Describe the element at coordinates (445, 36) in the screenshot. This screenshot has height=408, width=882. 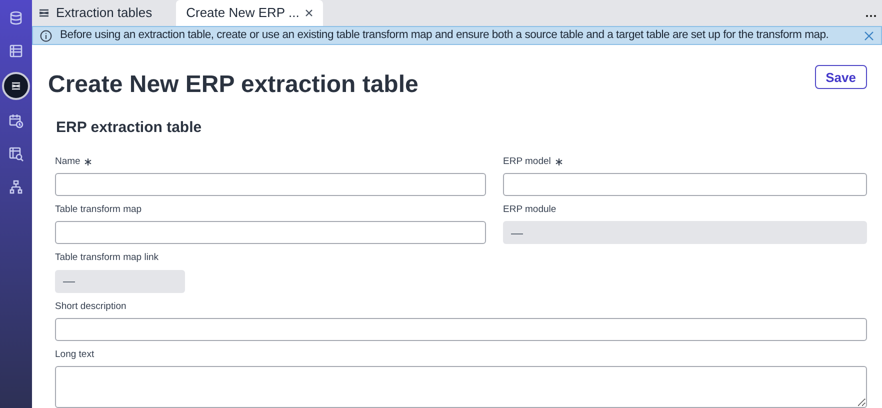
I see `banner-text: Before using an extraction table, create or use an existing table transform map and ensure both a source table and a target table are set up for the transform map.` at that location.